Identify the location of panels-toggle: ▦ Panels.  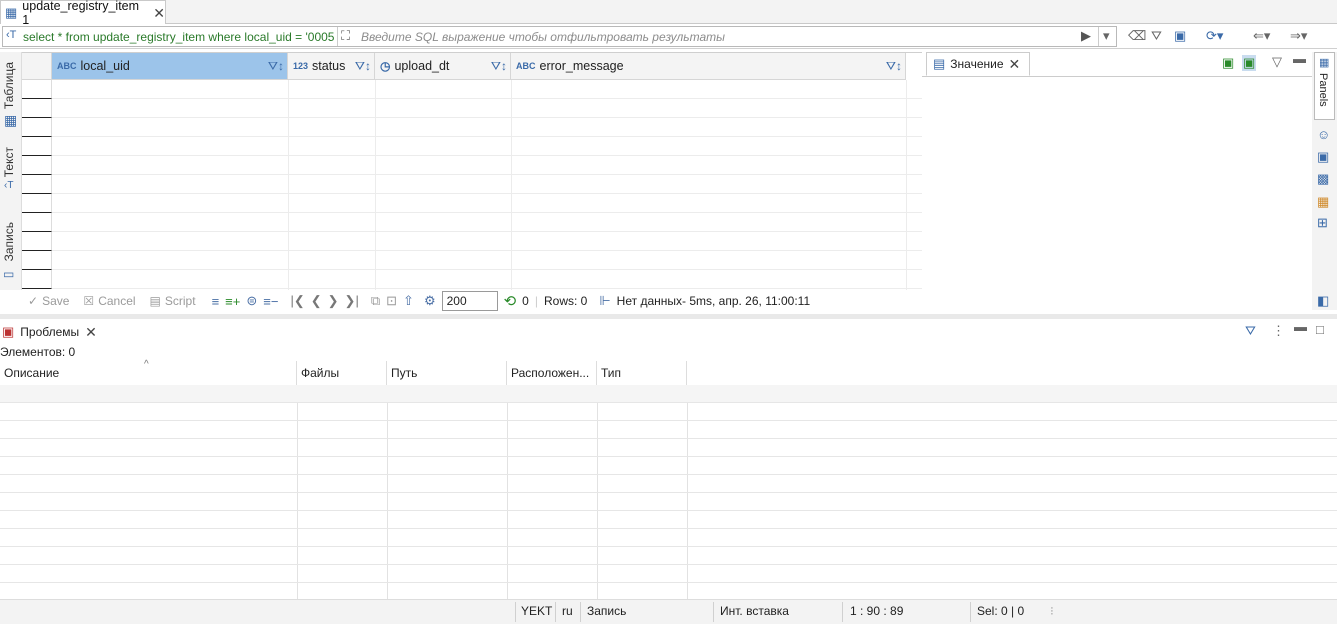
(1324, 86).